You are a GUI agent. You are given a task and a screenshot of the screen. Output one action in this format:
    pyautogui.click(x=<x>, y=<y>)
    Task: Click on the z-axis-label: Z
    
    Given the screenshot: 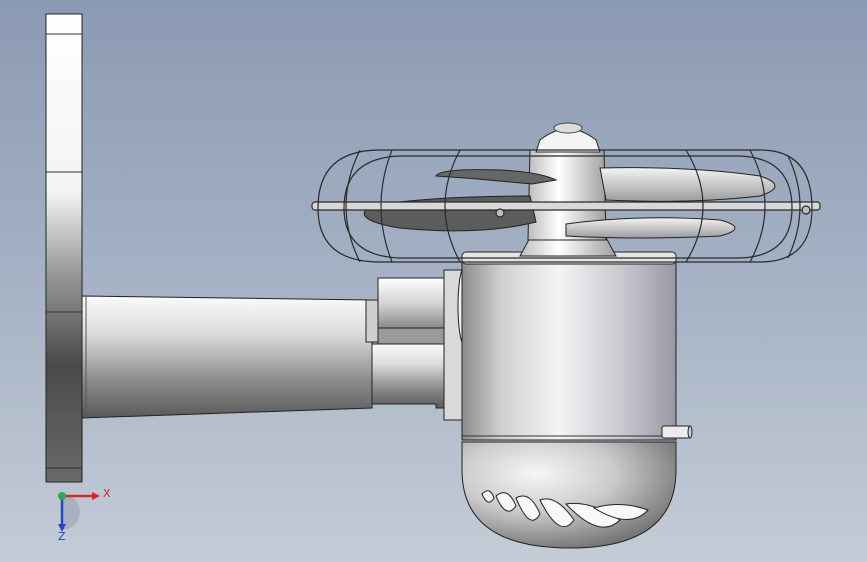 What is the action you would take?
    pyautogui.click(x=62, y=536)
    